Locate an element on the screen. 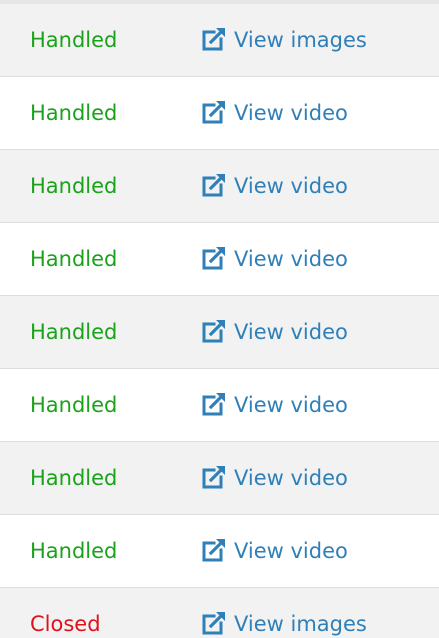 This screenshot has height=638, width=439. status-label: Closed is located at coordinates (65, 624).